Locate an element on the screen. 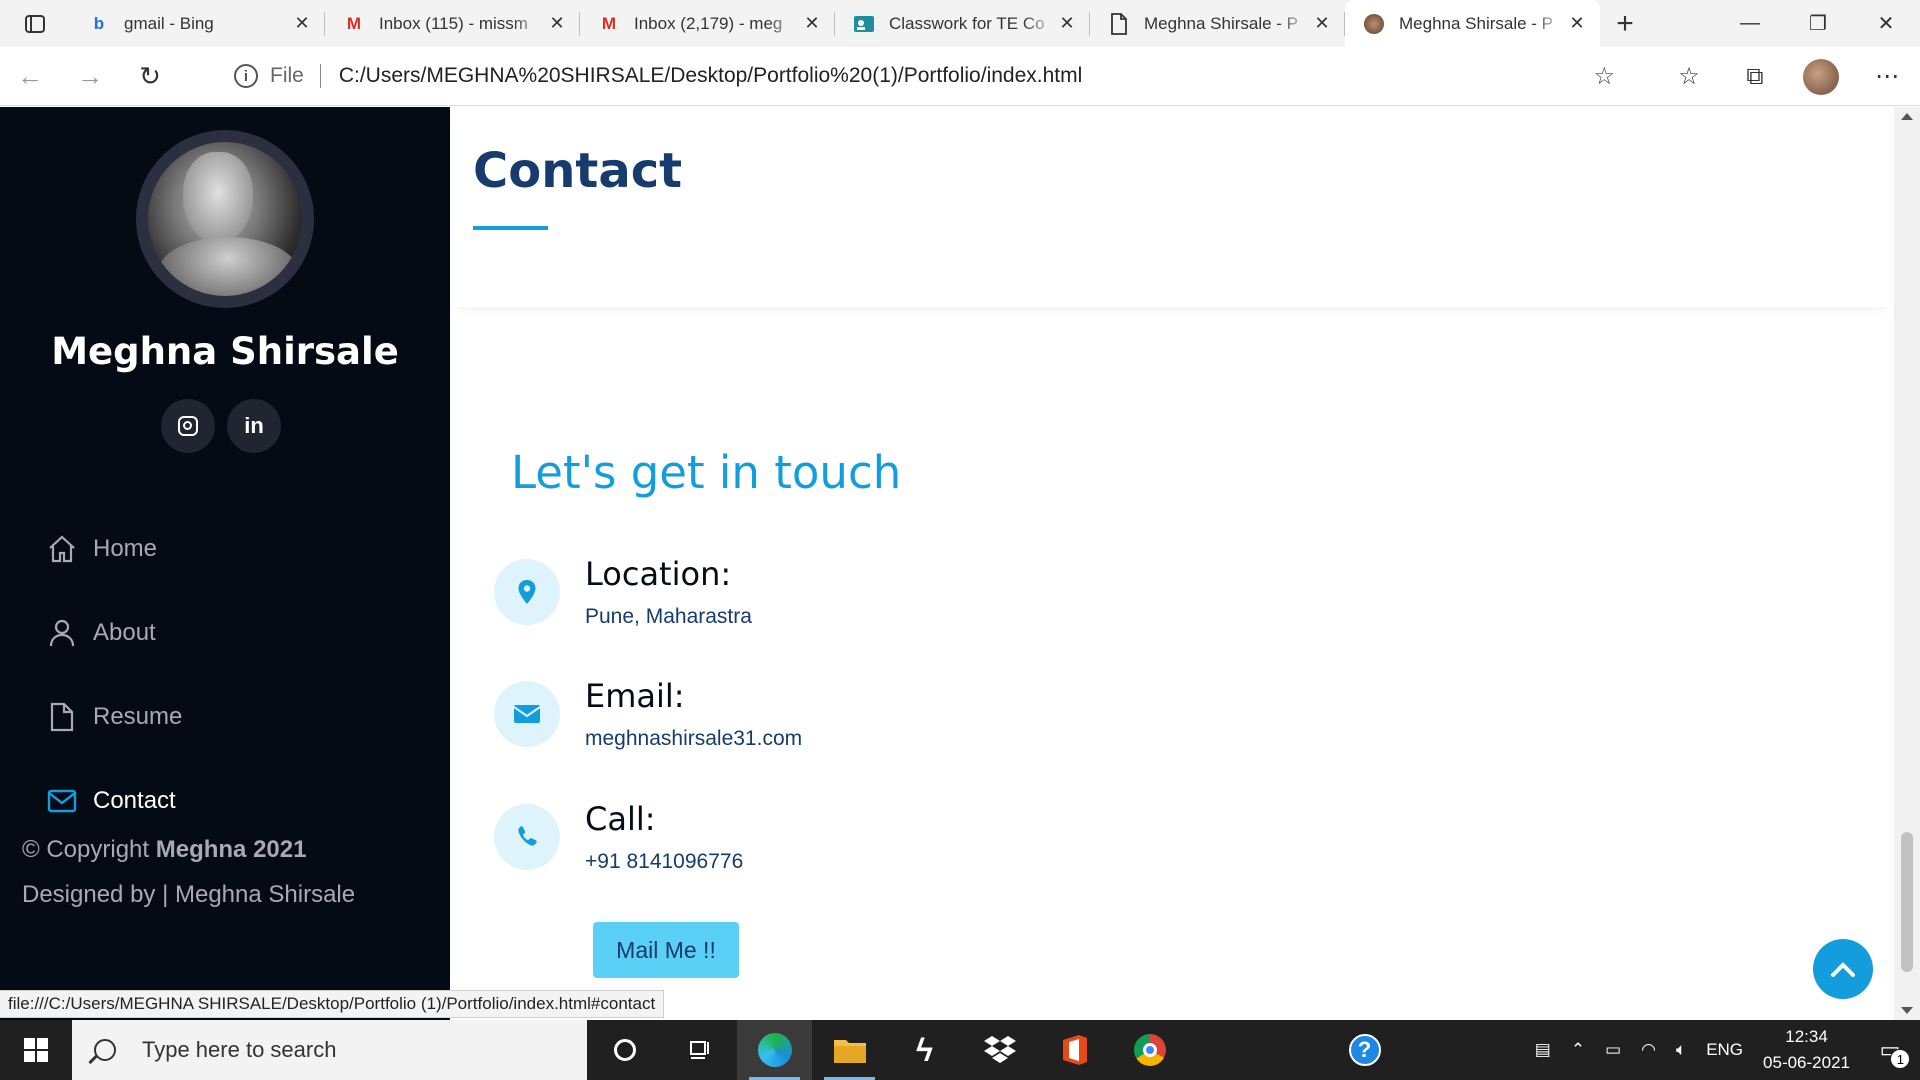  restore-button: ❐ is located at coordinates (1818, 23).